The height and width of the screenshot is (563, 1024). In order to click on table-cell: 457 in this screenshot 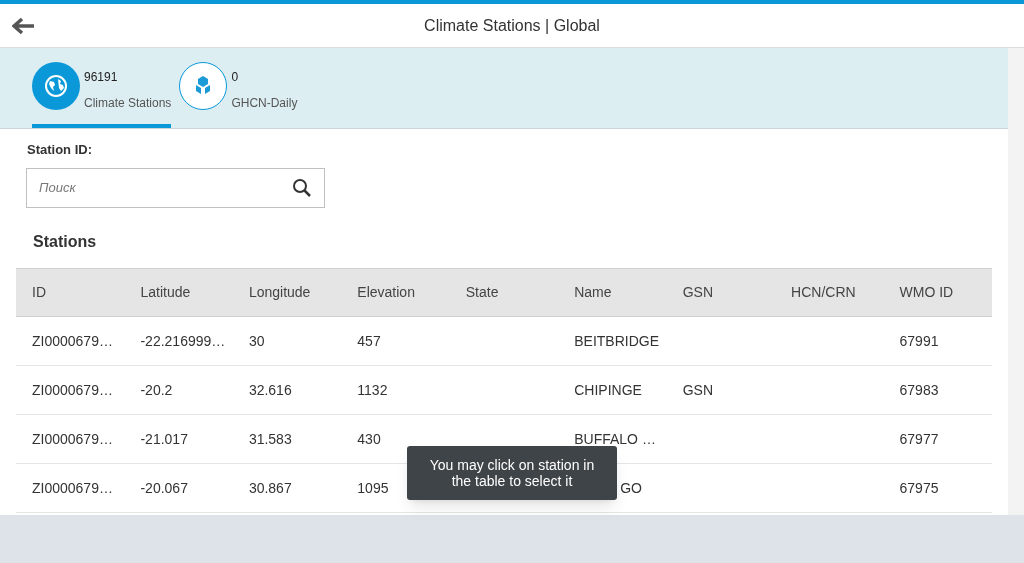, I will do `click(369, 340)`.